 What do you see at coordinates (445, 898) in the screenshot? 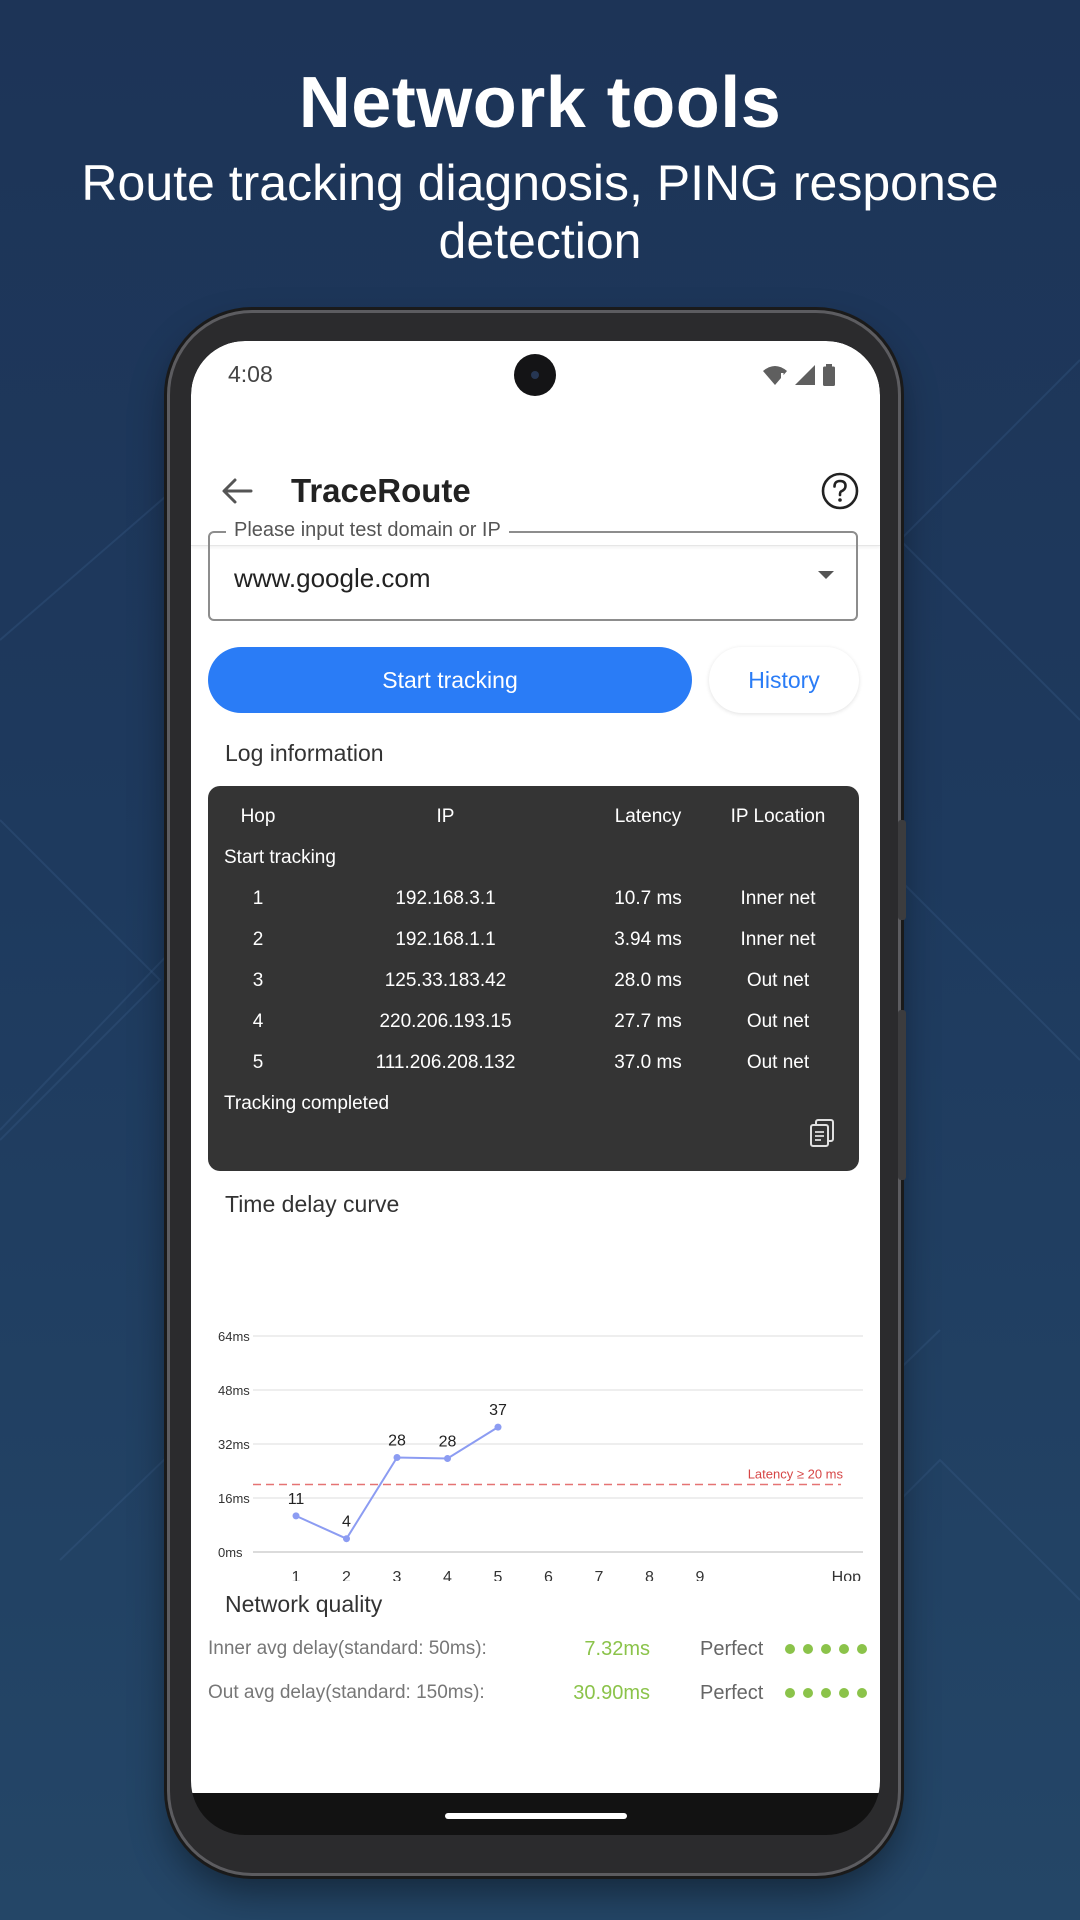
I see `row-ip: 192.168.3.1` at bounding box center [445, 898].